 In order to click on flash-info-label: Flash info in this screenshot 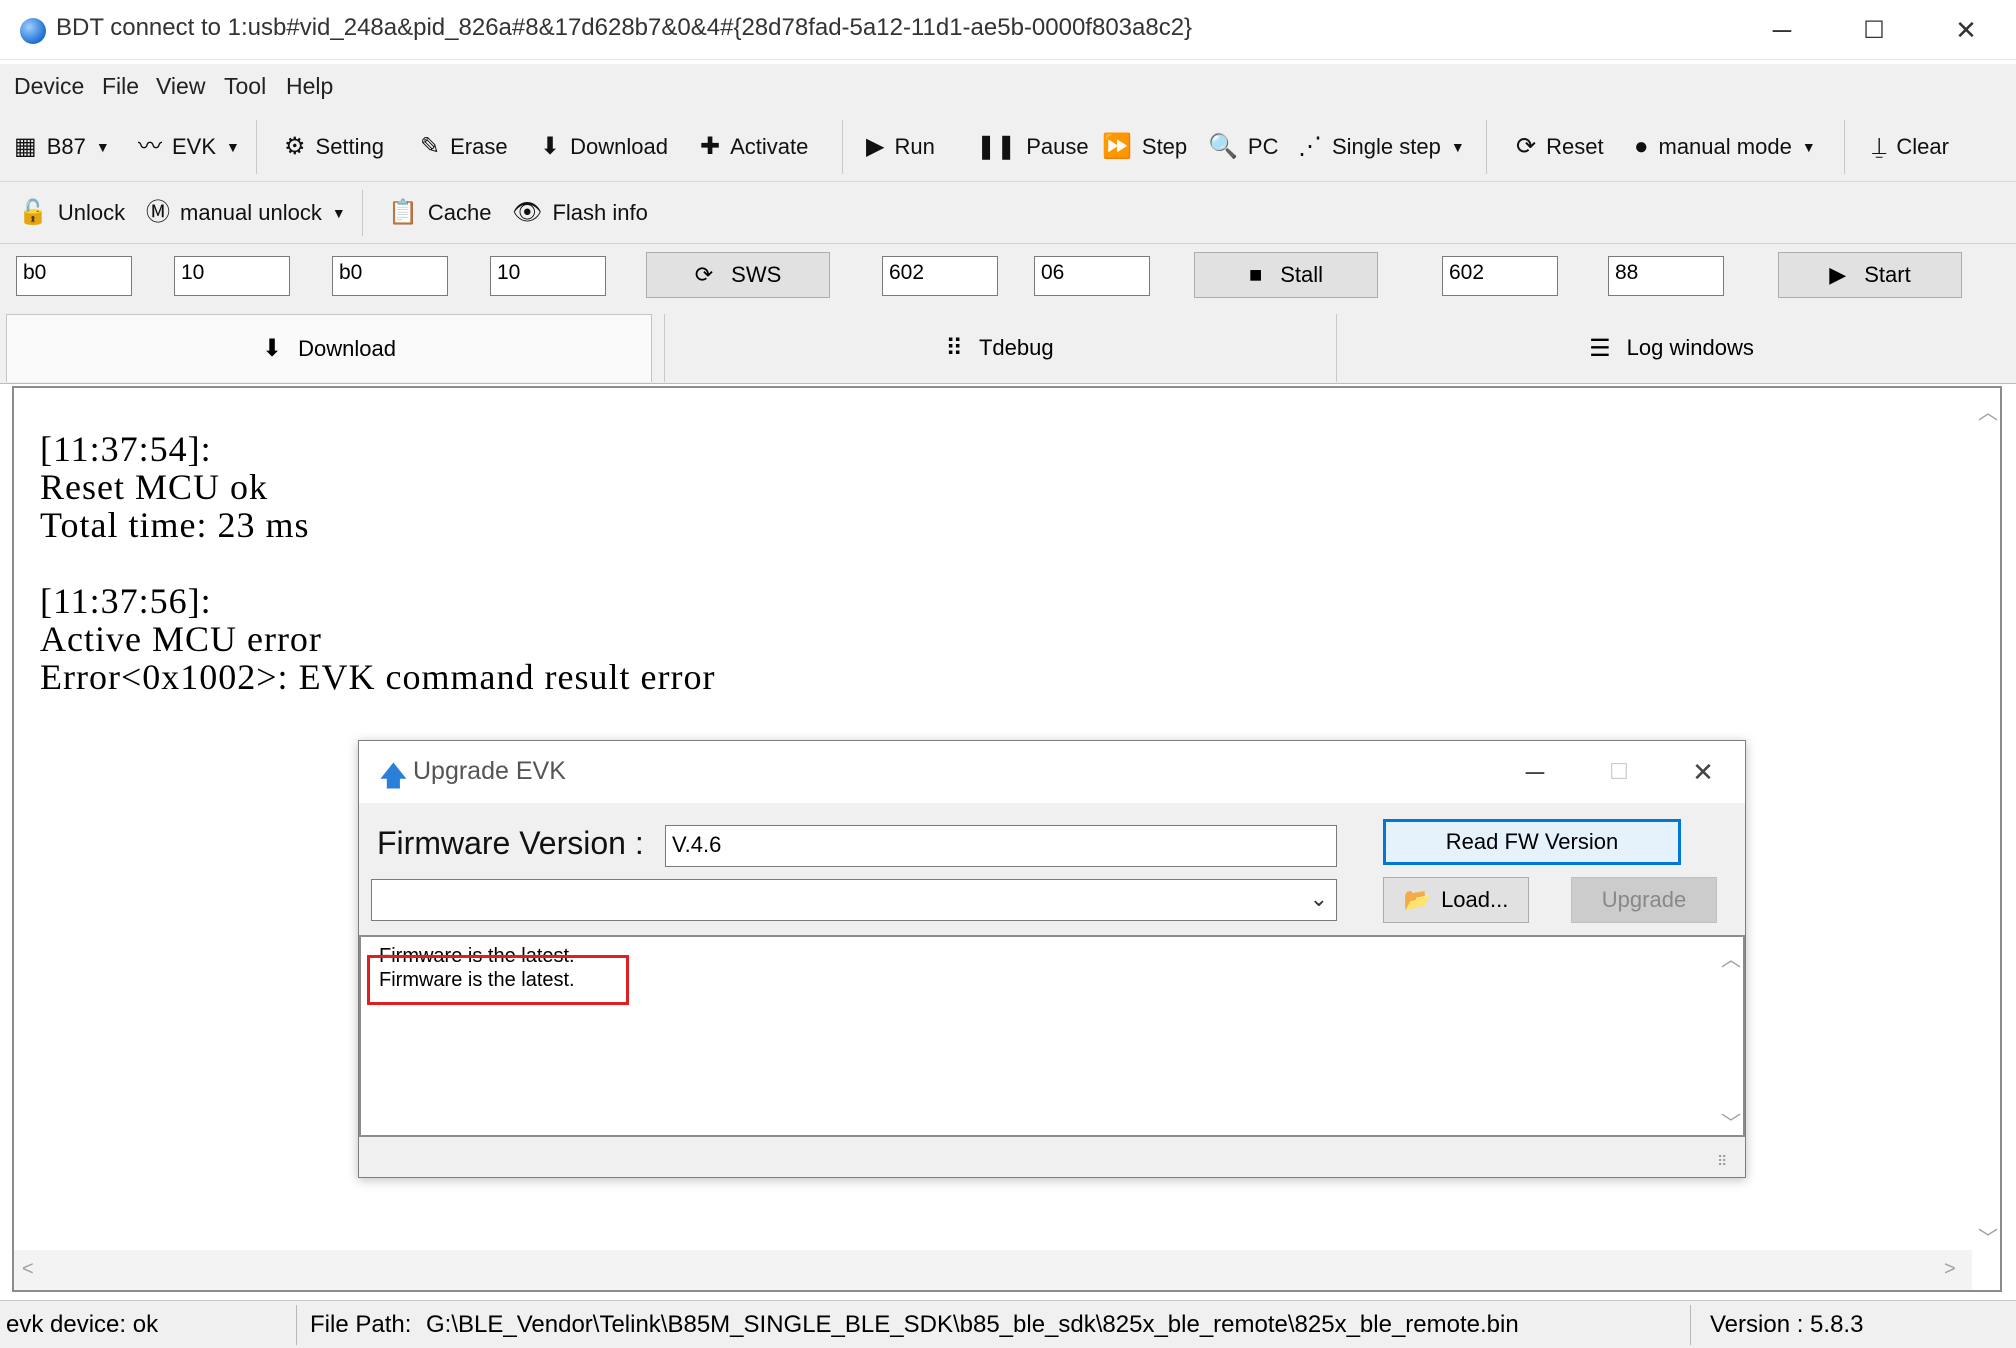, I will do `click(600, 212)`.